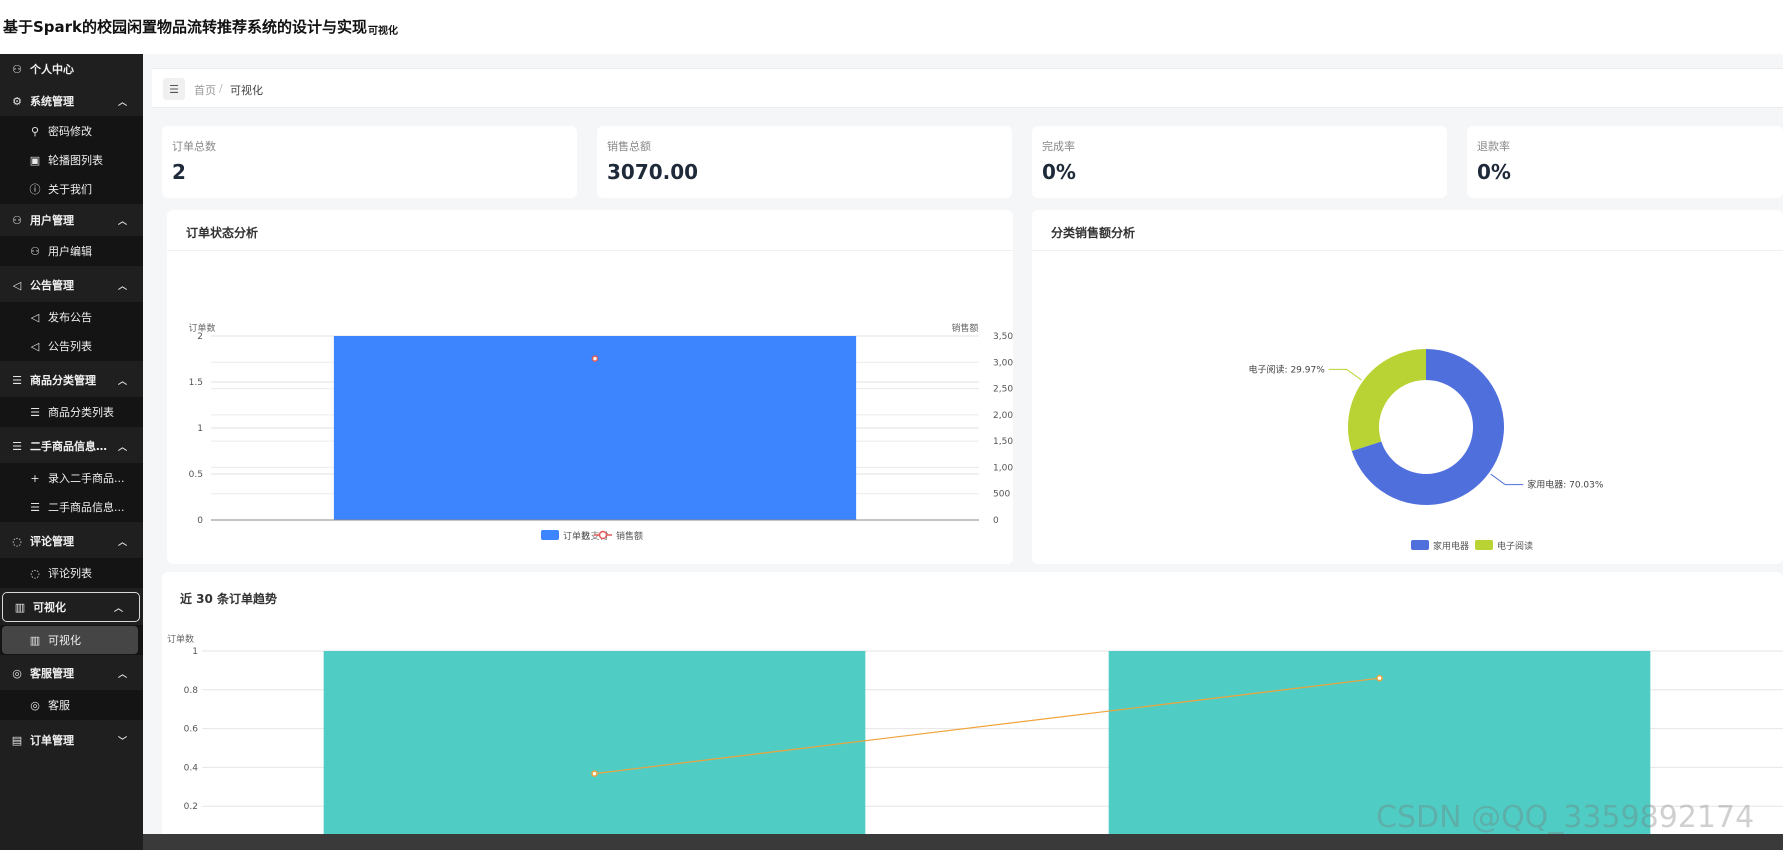  Describe the element at coordinates (81, 412) in the screenshot. I see `sidebar-item-label: 商品分类列表` at that location.